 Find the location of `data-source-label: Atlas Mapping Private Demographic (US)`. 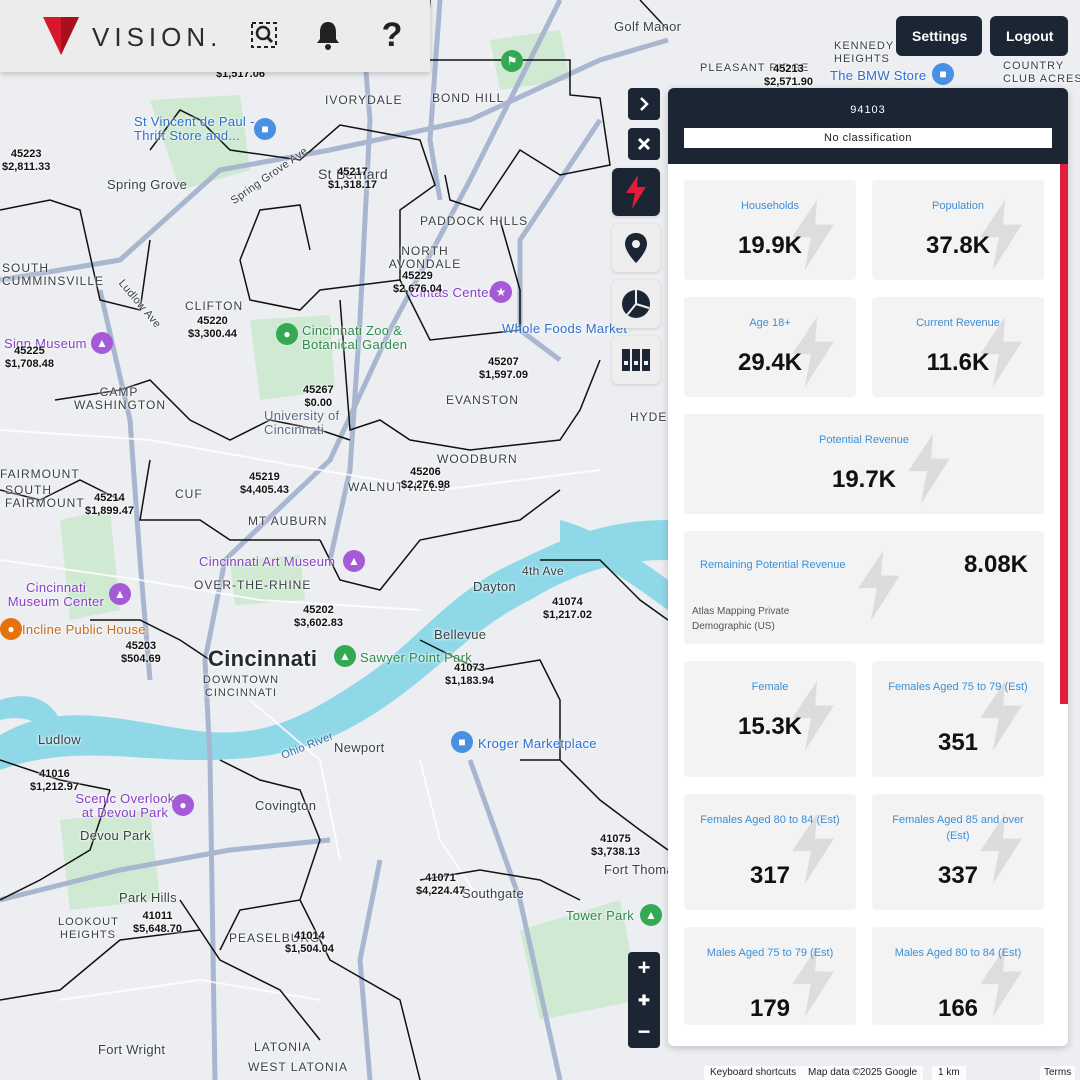

data-source-label: Atlas Mapping Private Demographic (US) is located at coordinates (741, 619).